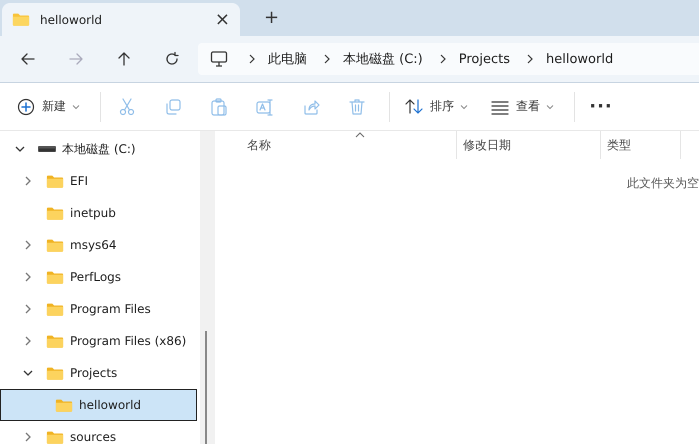 This screenshot has height=444, width=699. Describe the element at coordinates (580, 59) in the screenshot. I see `breadcrumb-item: helloworld` at that location.